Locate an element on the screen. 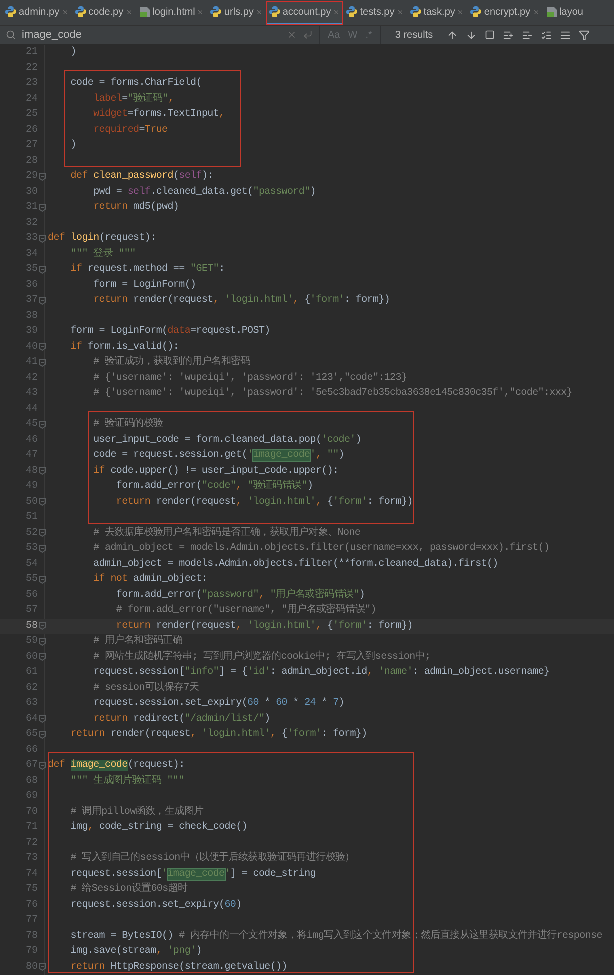 The image size is (614, 975). line-number: 75 is located at coordinates (31, 890).